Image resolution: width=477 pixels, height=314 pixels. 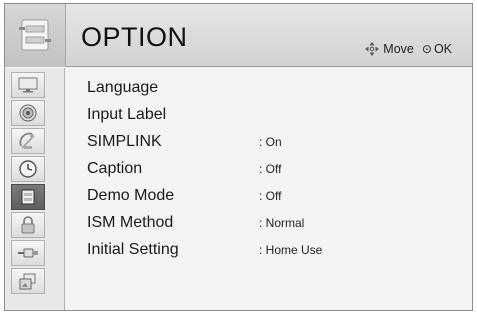 I want to click on menu-item-caption: Caption : Off, so click(x=277, y=169).